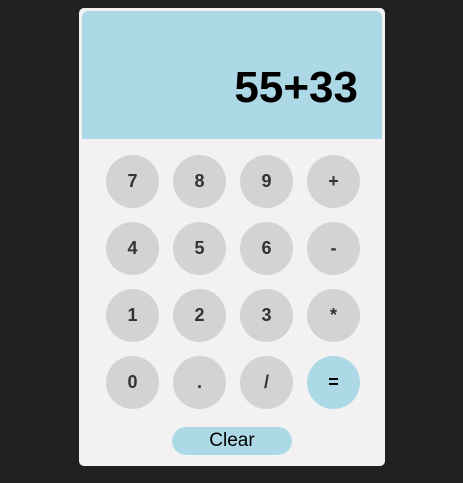  What do you see at coordinates (266, 181) in the screenshot?
I see `key-9: 9` at bounding box center [266, 181].